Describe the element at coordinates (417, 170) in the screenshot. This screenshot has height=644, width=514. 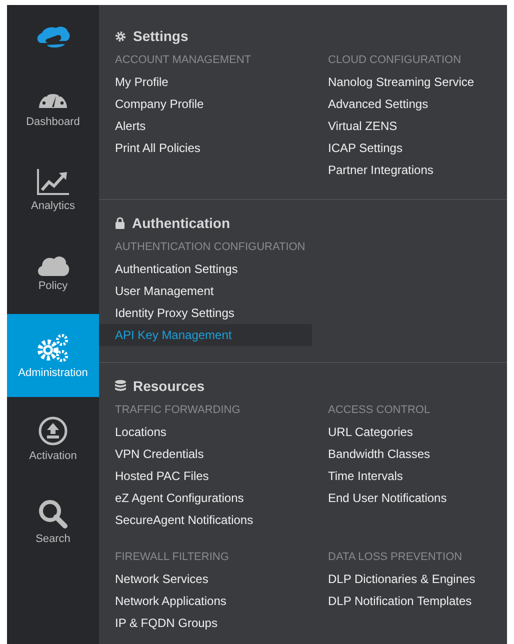
I see `menu-link: Partner Integrations` at that location.